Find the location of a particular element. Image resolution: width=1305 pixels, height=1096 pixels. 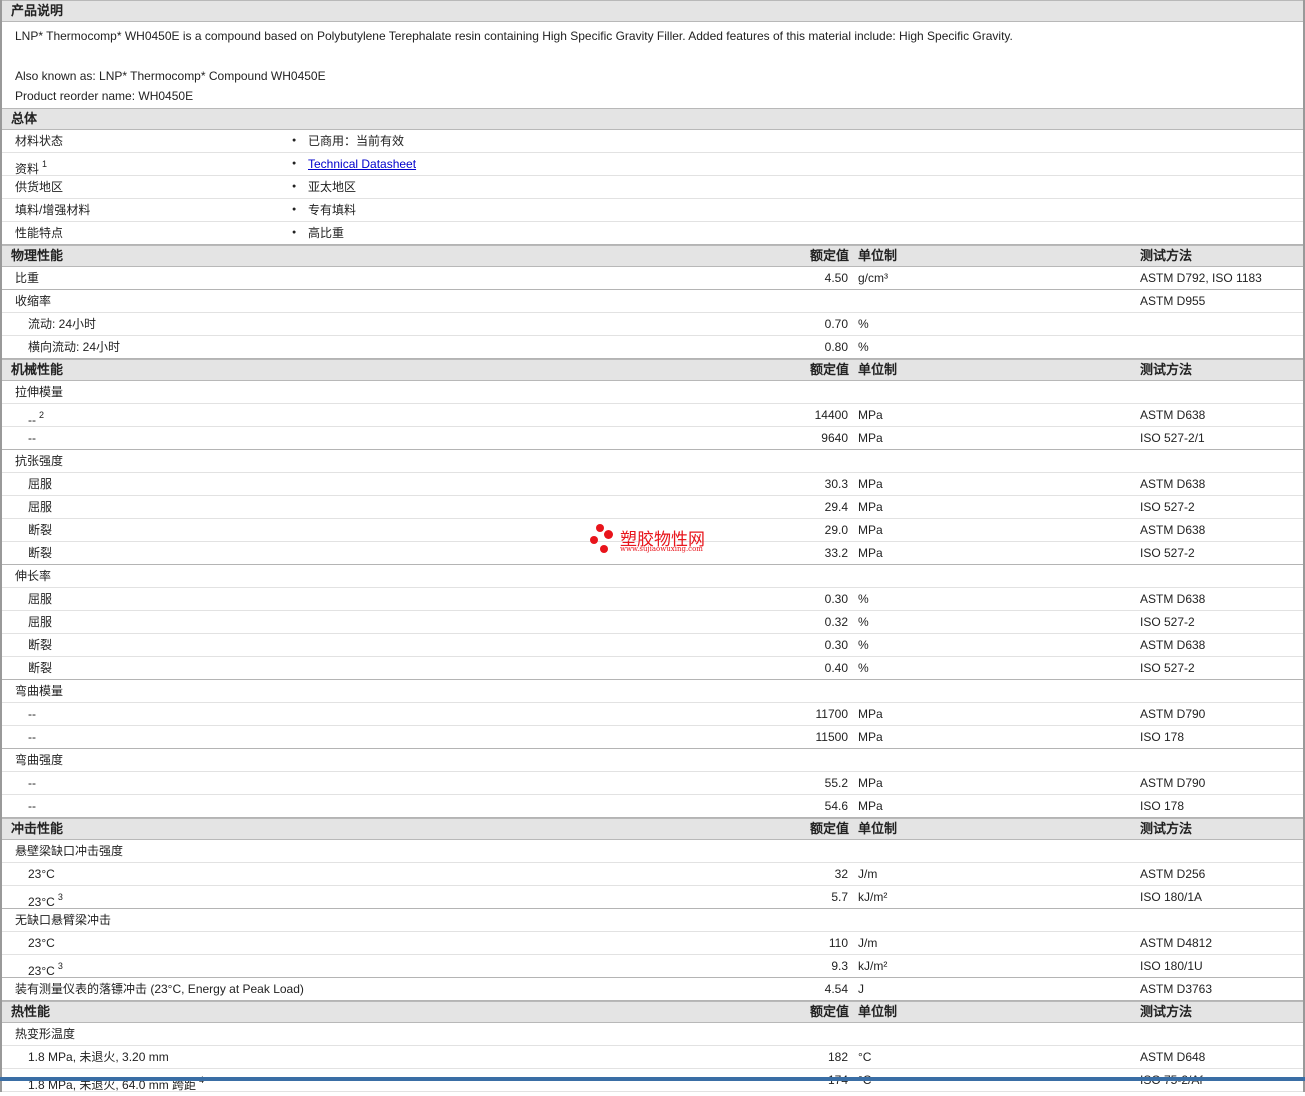

property-label: -- is located at coordinates (32, 438).